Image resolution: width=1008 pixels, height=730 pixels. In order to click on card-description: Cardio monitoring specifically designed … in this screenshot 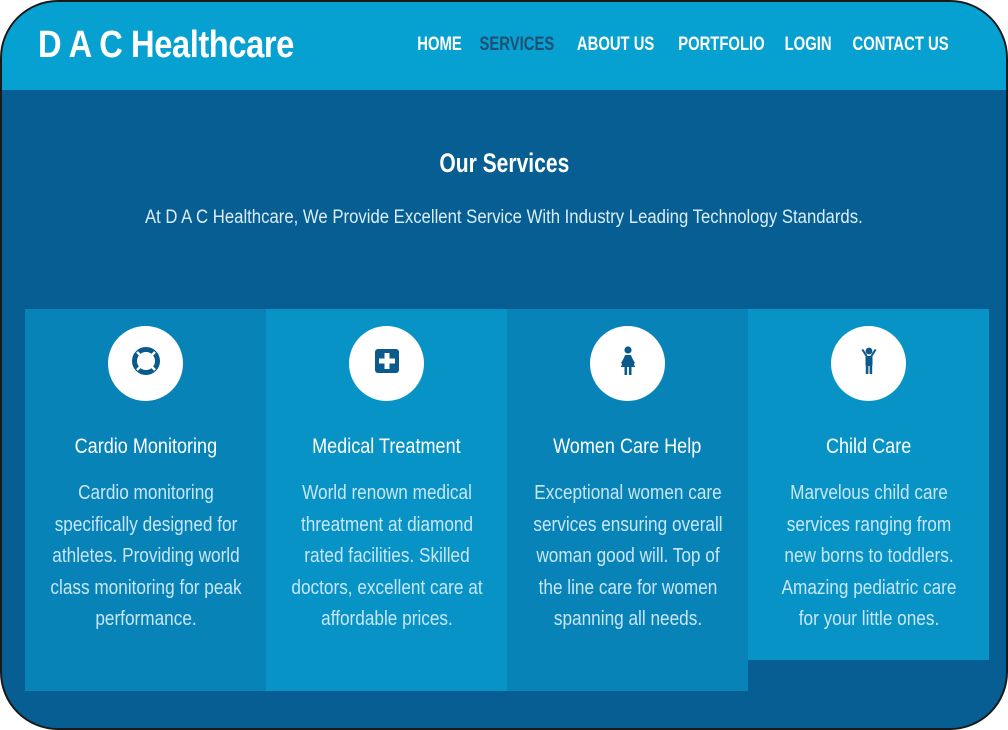, I will do `click(145, 556)`.